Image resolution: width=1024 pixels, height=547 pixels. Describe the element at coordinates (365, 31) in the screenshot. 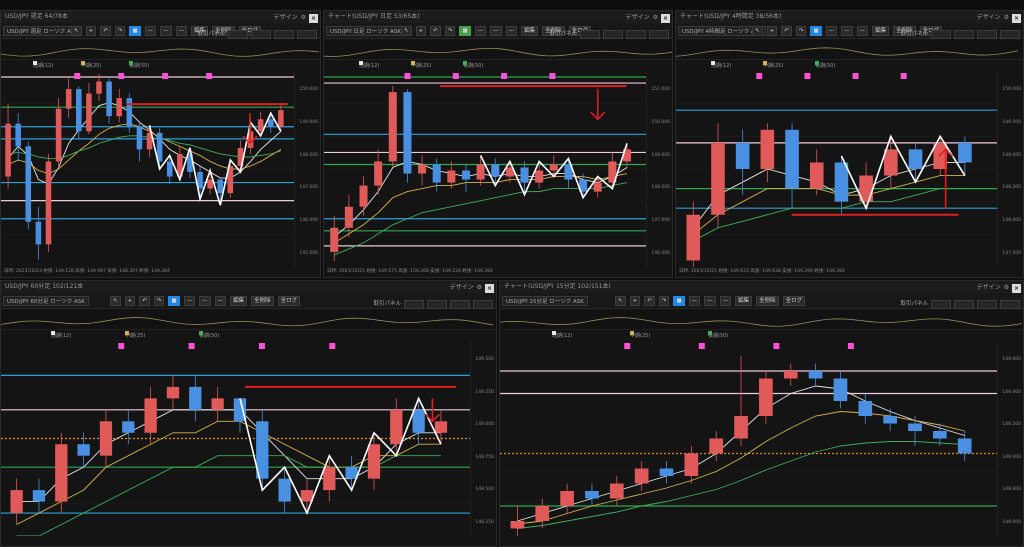

I see `symbol-select: USD/JPY 日足 ローソク ASK` at that location.